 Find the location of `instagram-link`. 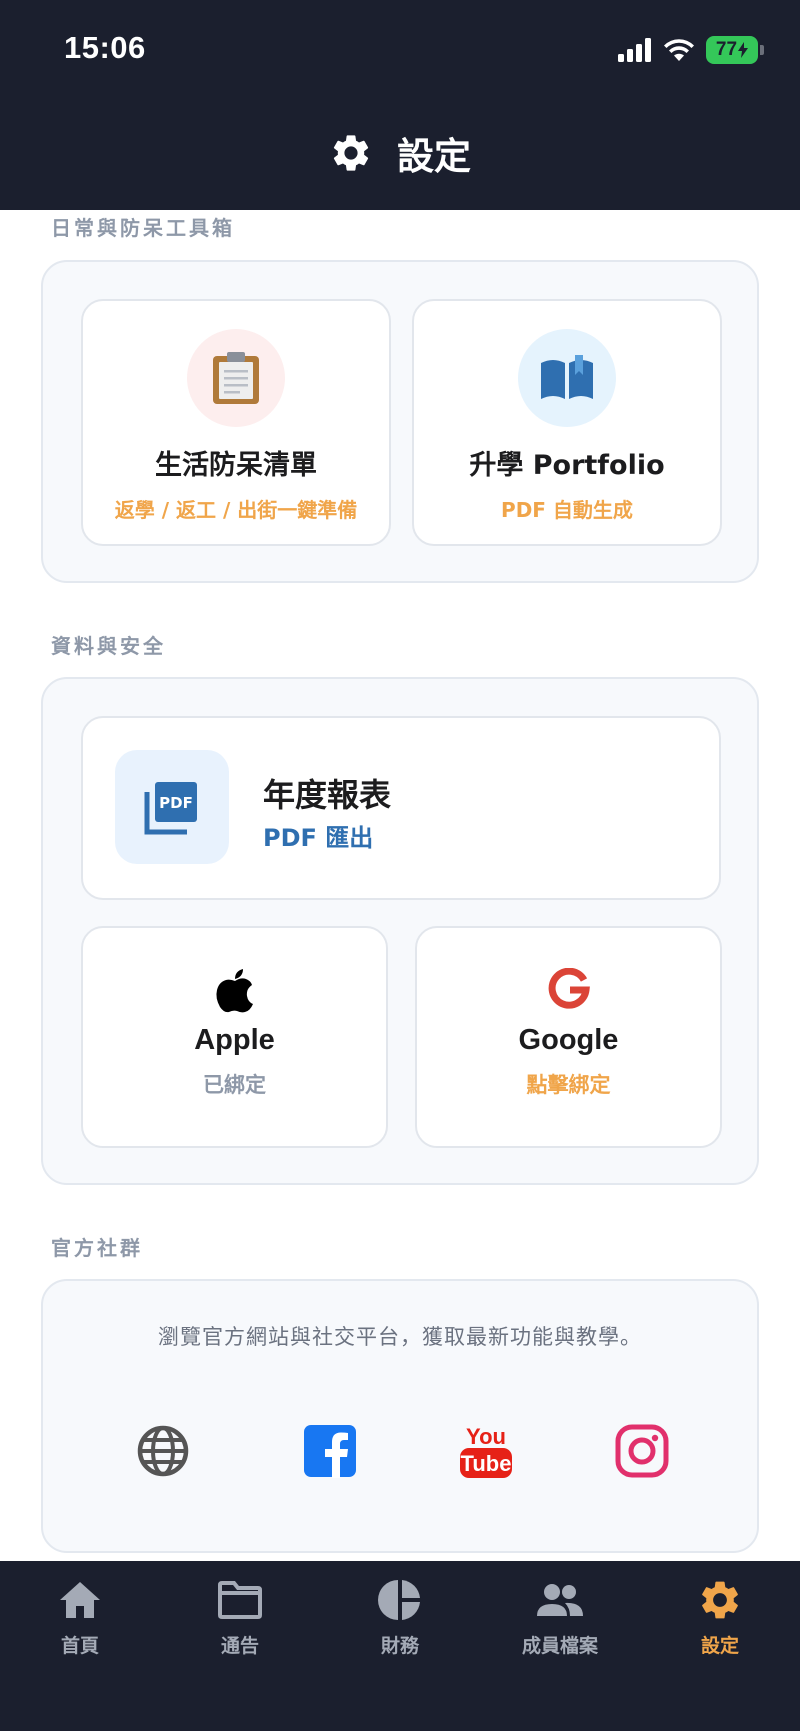

instagram-link is located at coordinates (642, 1451).